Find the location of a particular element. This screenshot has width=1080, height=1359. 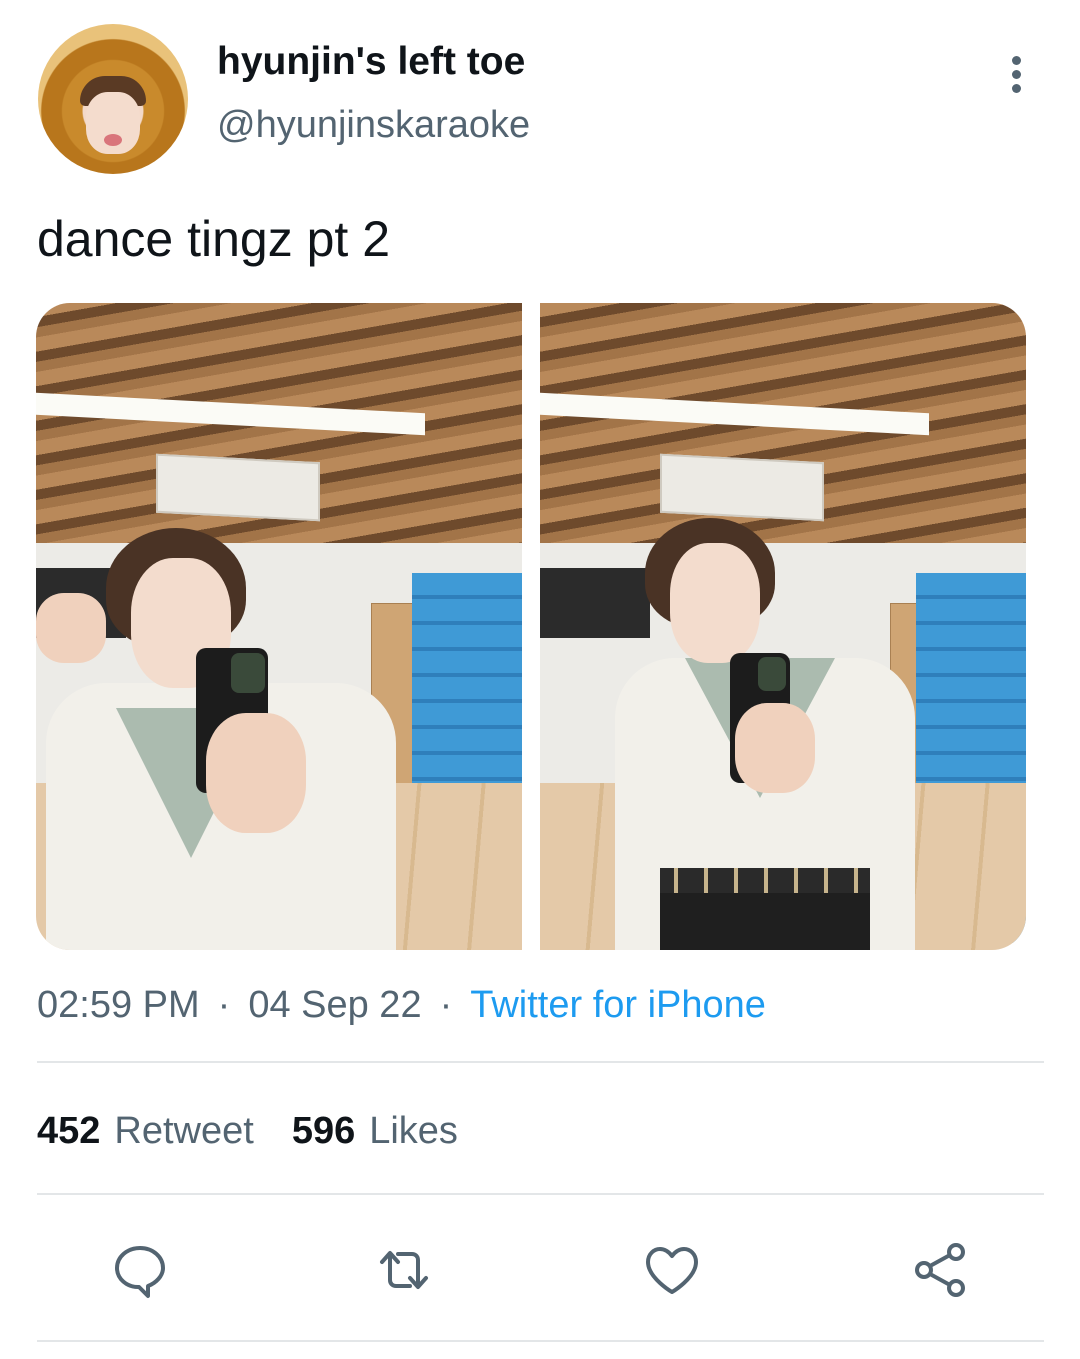

heart-icon is located at coordinates (672, 1270).